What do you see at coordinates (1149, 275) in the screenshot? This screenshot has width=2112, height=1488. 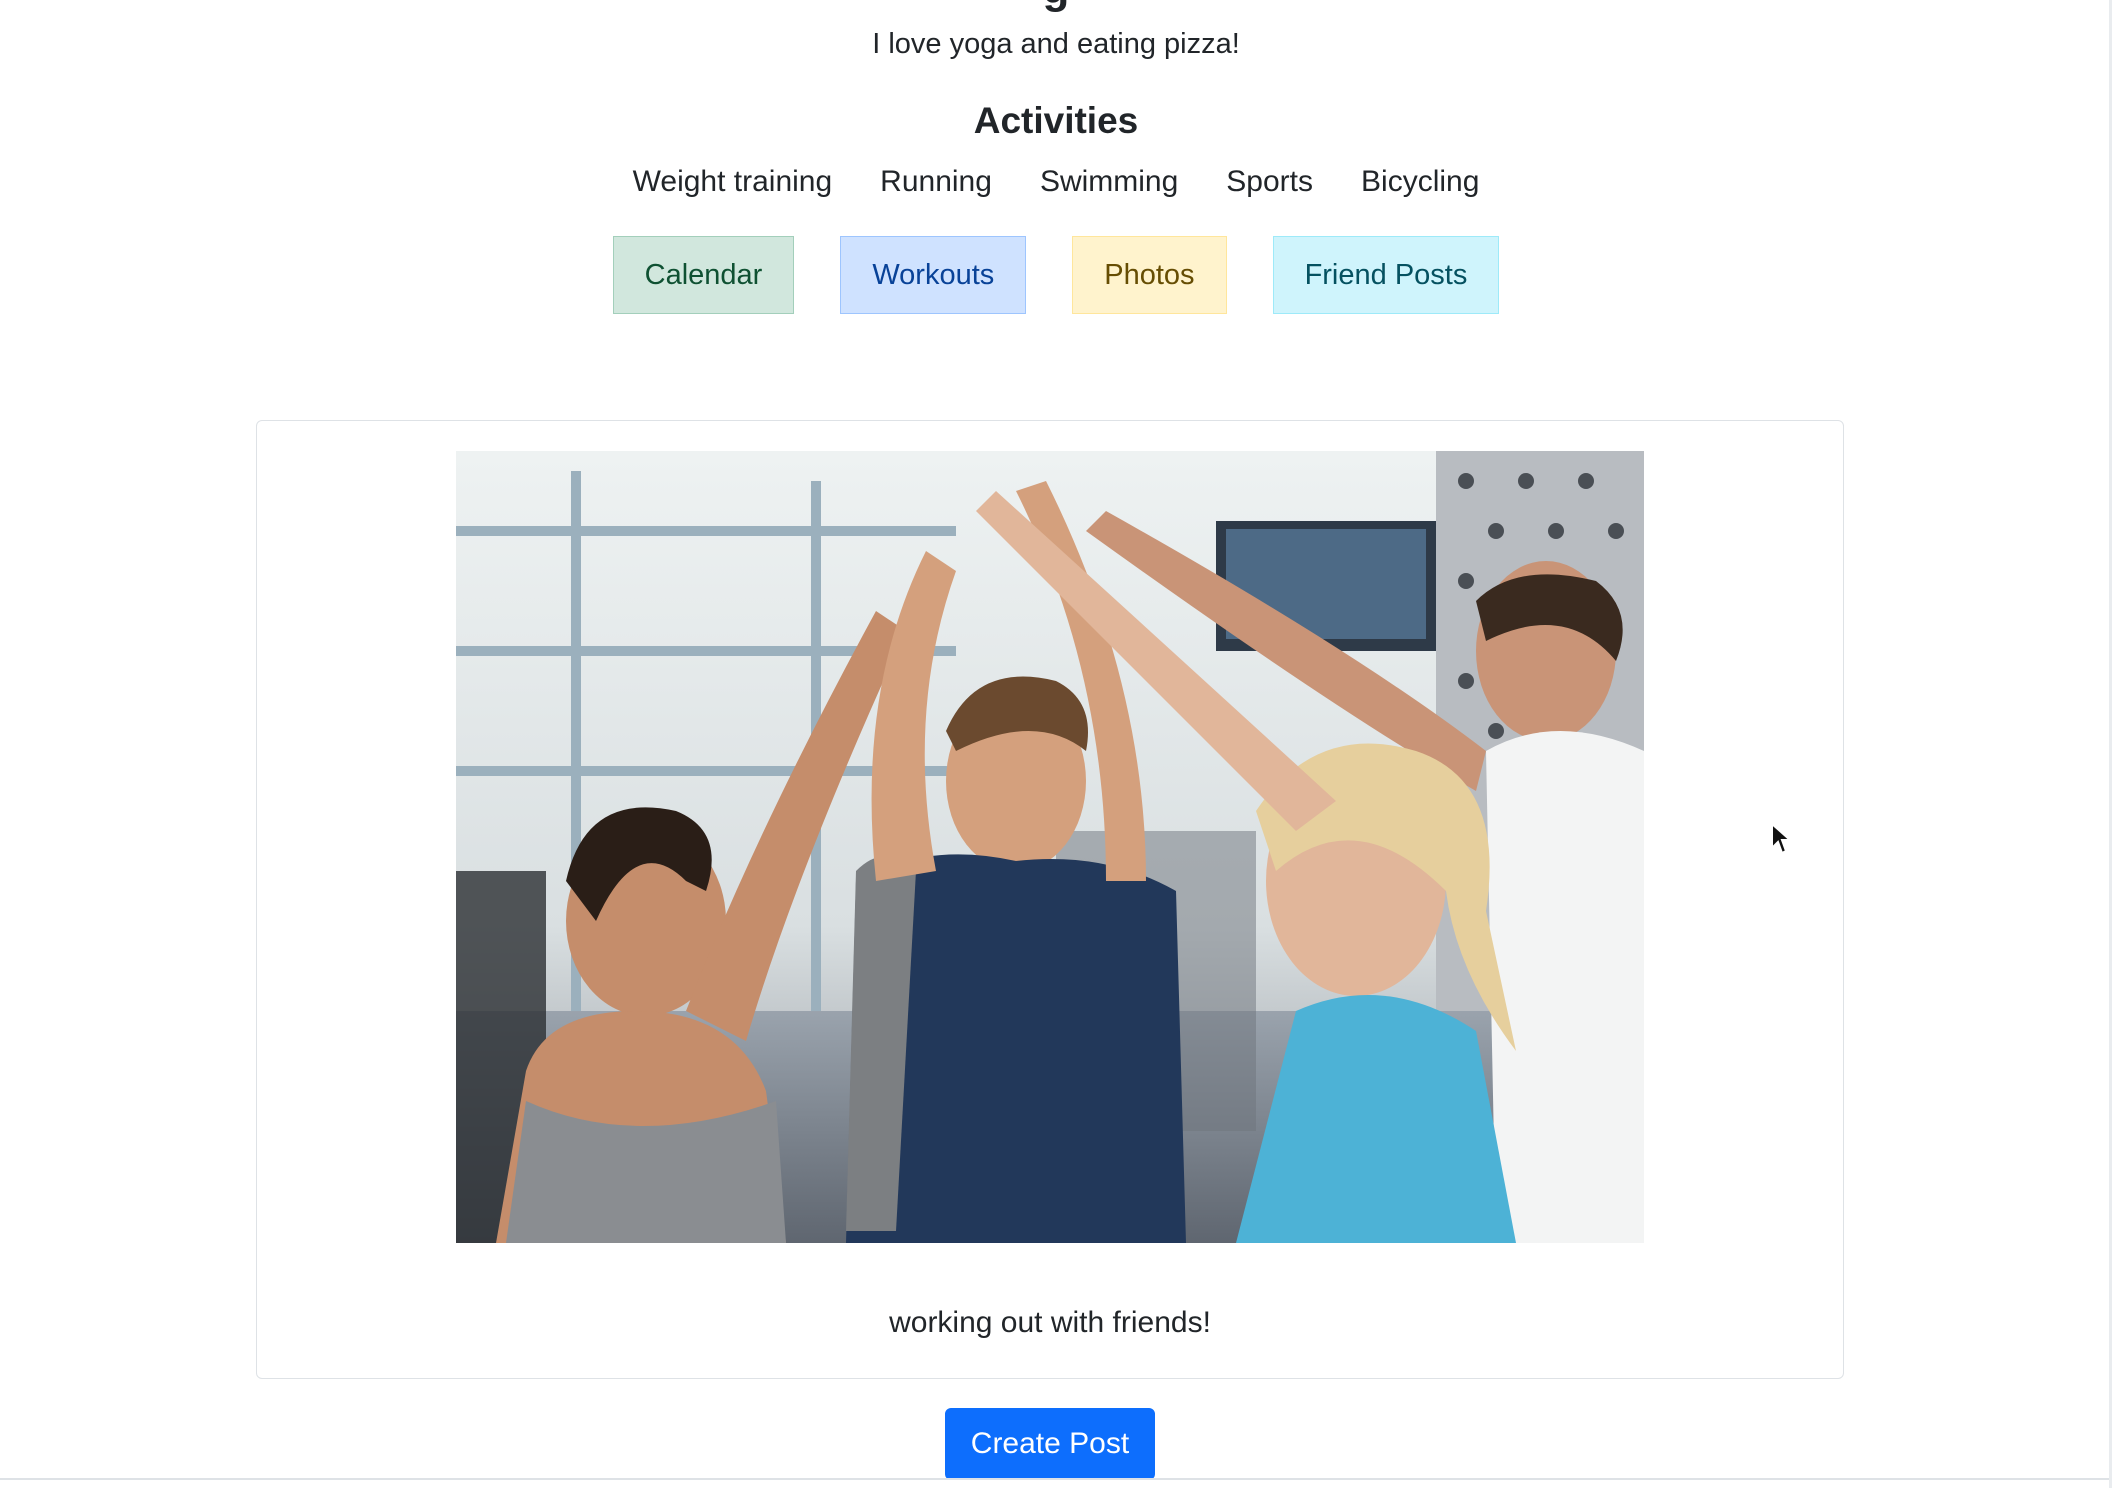 I see `photos-button: Photos` at bounding box center [1149, 275].